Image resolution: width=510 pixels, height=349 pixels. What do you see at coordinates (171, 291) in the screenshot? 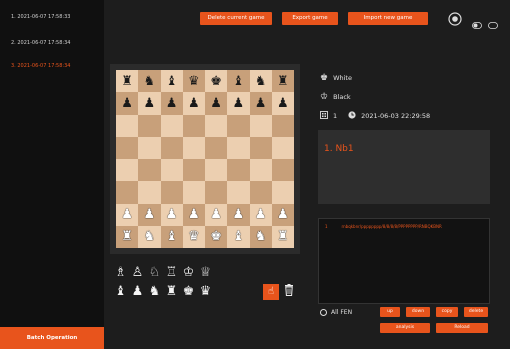
I see `palette-black-rook-icon: ♜` at bounding box center [171, 291].